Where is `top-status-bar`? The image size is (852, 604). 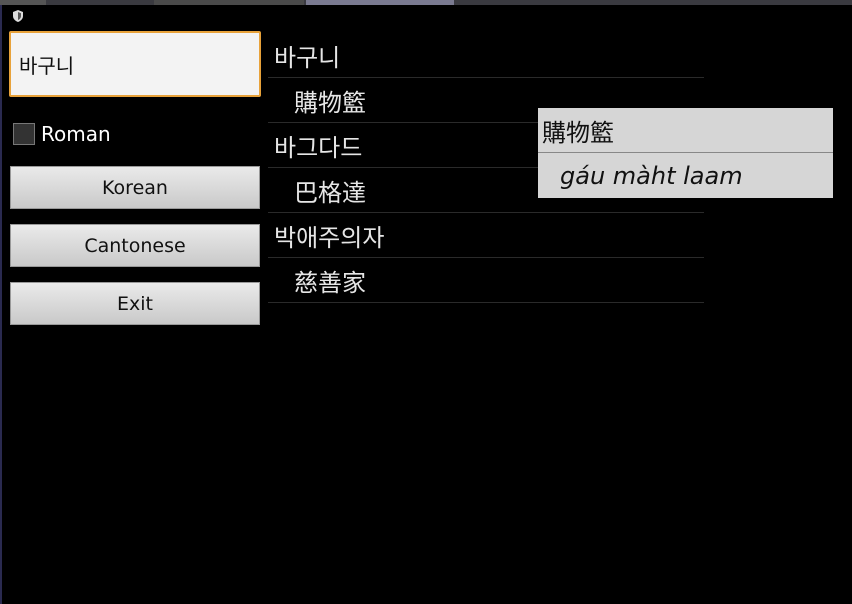
top-status-bar is located at coordinates (426, 2).